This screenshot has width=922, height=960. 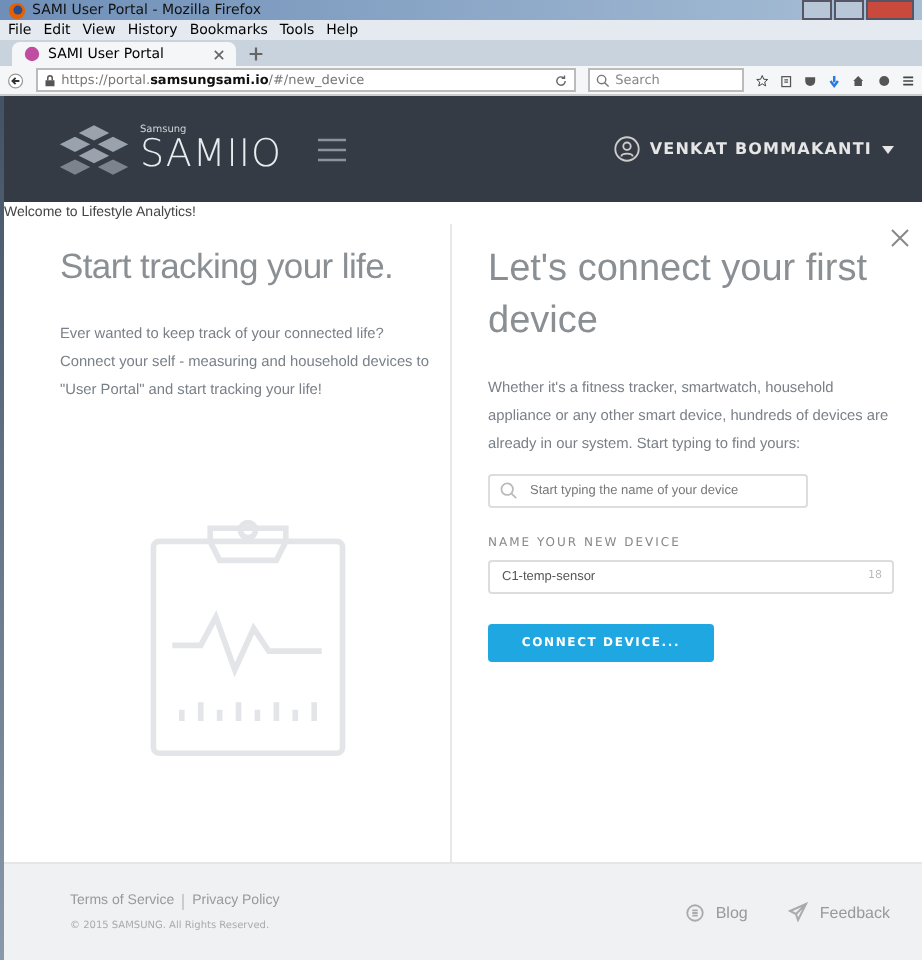 What do you see at coordinates (49, 80) in the screenshot?
I see `lock-icon` at bounding box center [49, 80].